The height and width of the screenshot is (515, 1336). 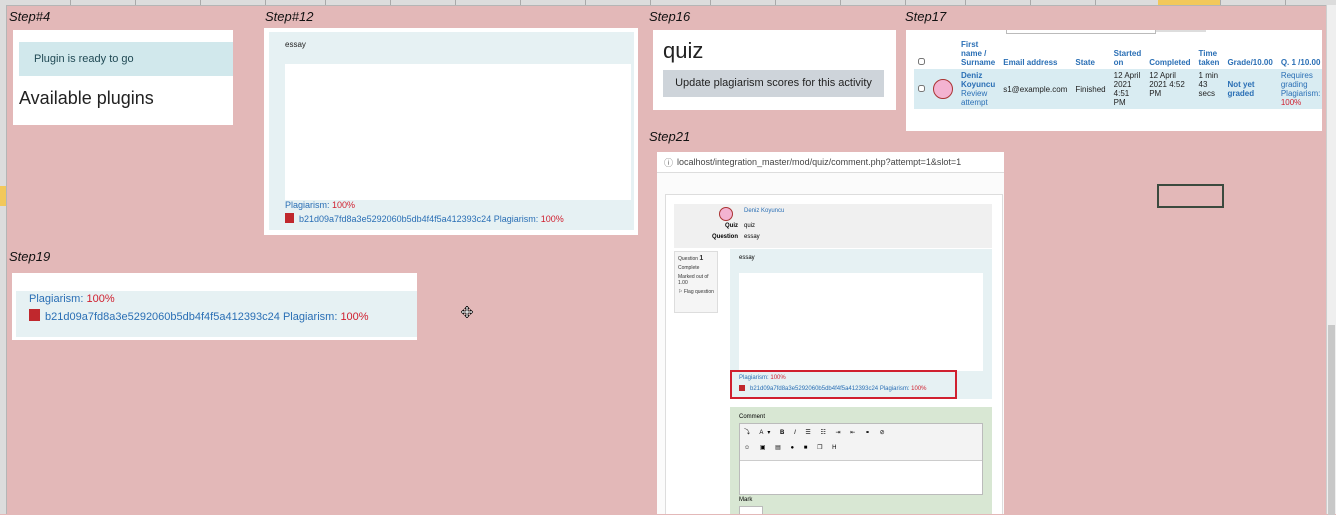 I want to click on student-name-link: Deniz Koyuncu, so click(x=978, y=80).